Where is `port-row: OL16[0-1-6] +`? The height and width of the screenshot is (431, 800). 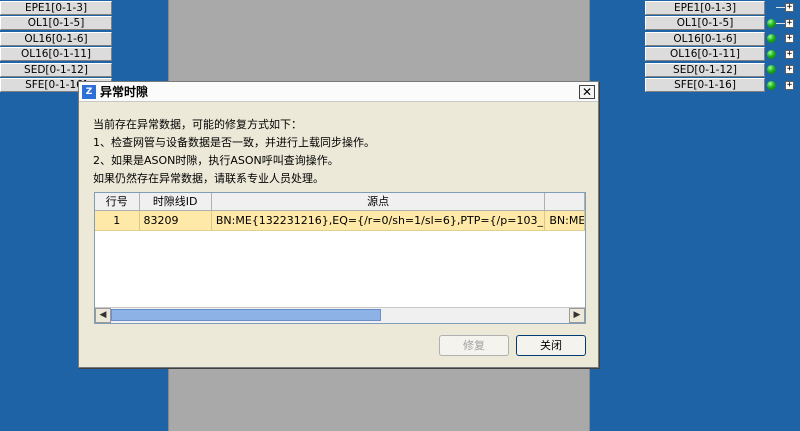
port-row: OL16[0-1-6] + is located at coordinates (719, 39).